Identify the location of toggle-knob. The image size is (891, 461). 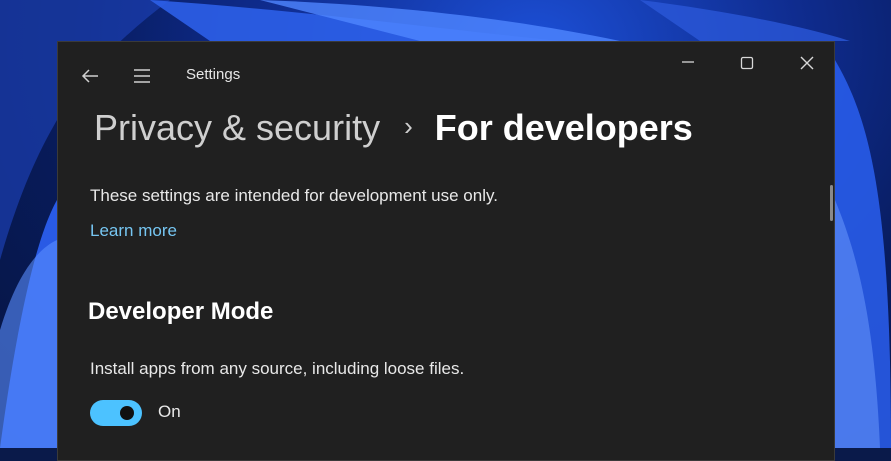
(127, 413).